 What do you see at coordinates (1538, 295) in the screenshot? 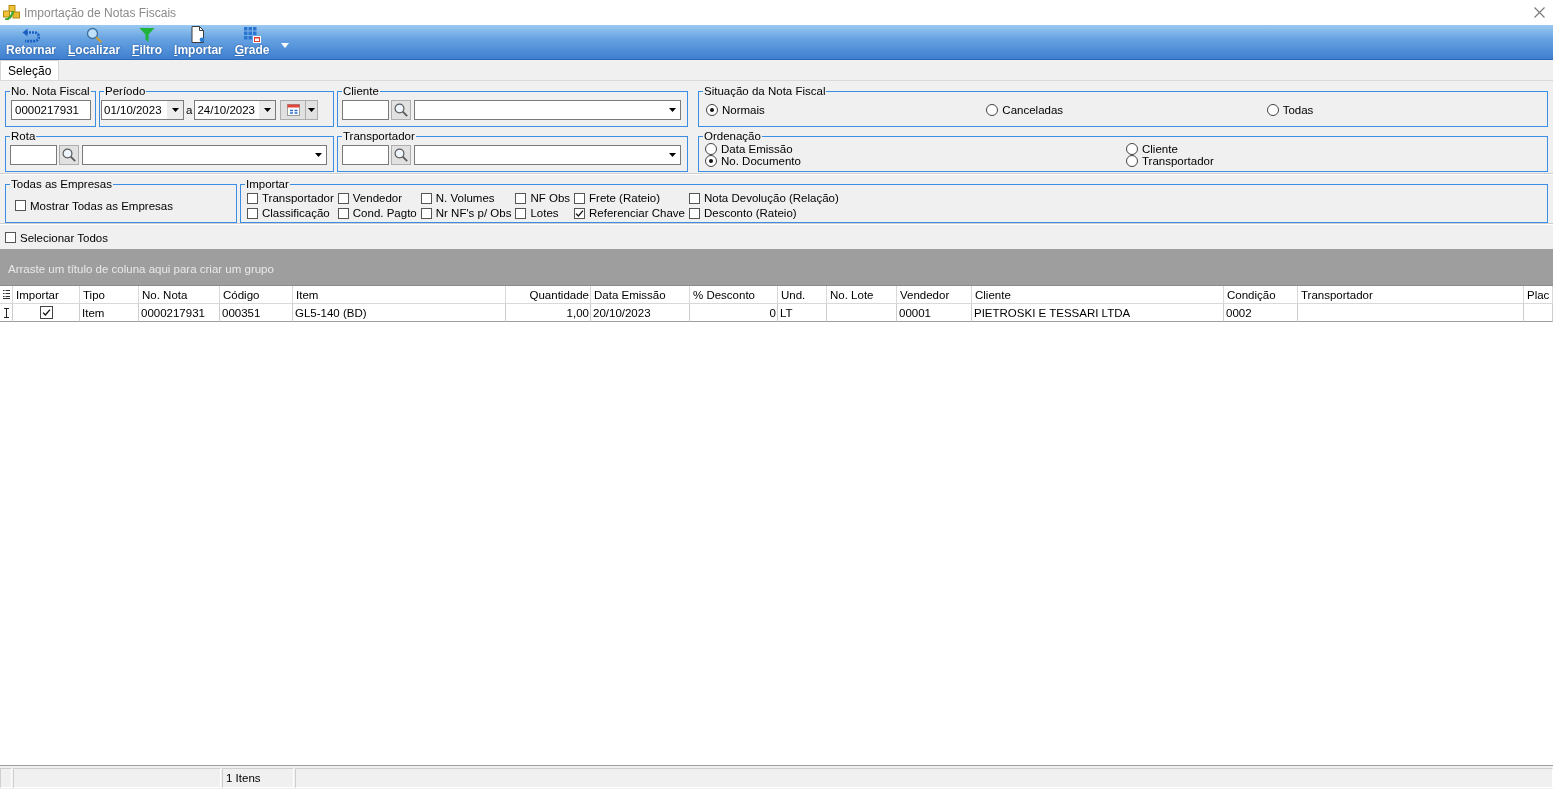
I see `column-header: Plac` at bounding box center [1538, 295].